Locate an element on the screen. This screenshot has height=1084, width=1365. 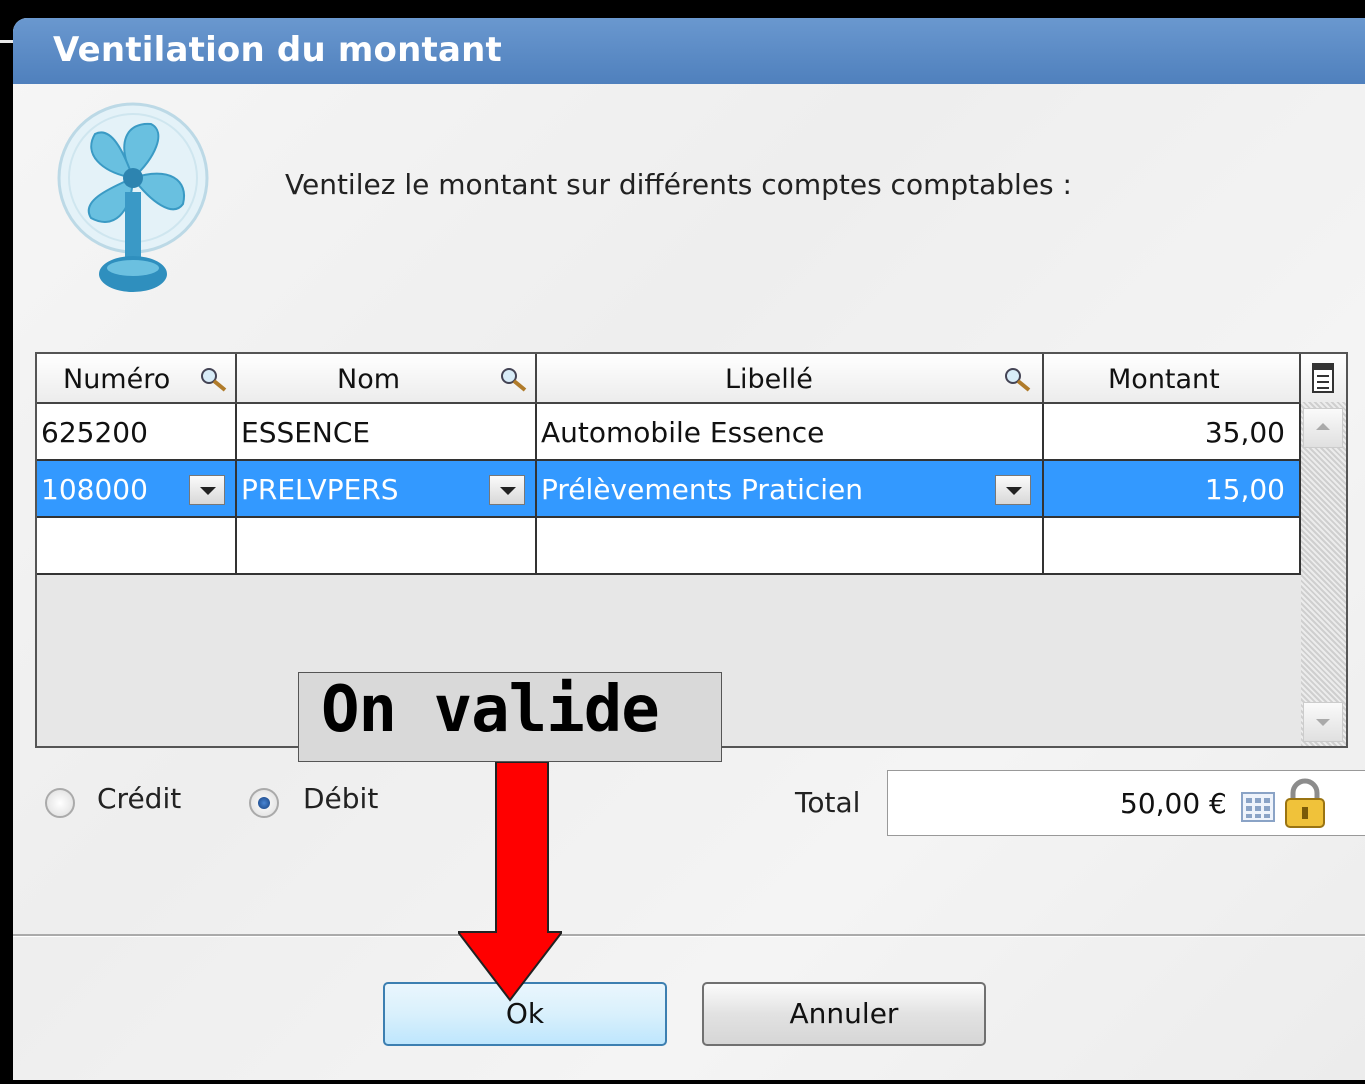
column-chooser-icon is located at coordinates (1323, 378).